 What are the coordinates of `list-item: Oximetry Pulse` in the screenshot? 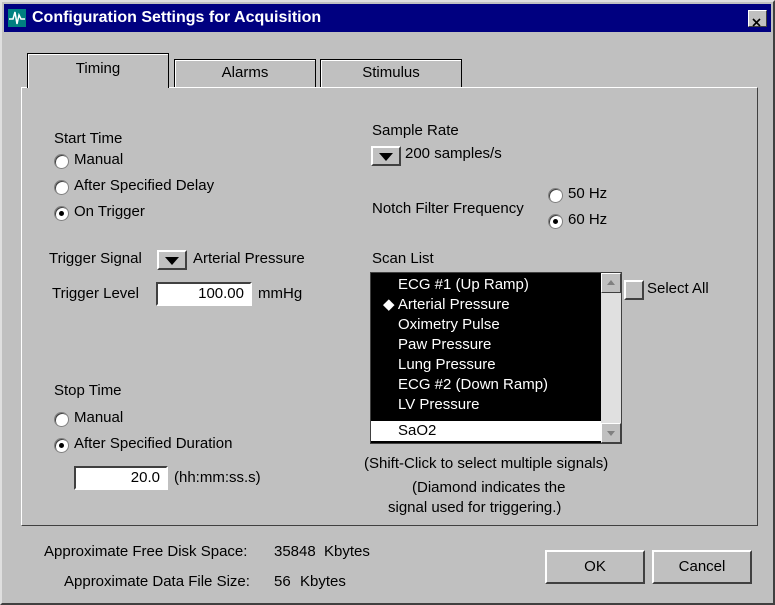 It's located at (486, 325).